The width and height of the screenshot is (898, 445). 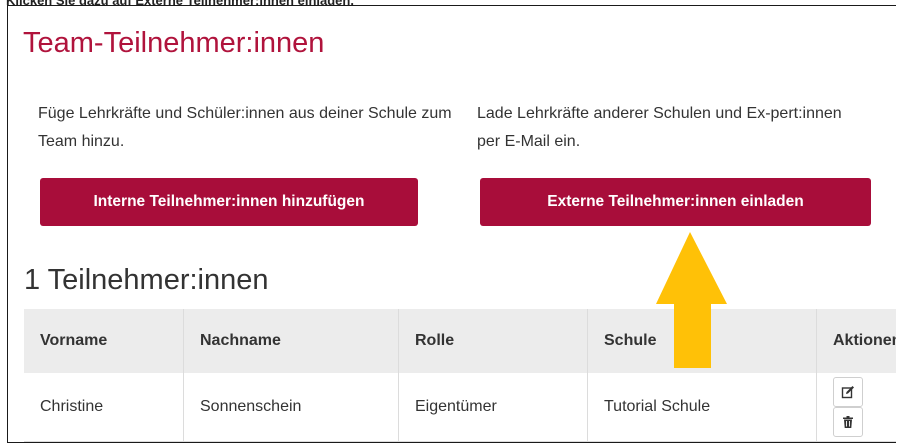 I want to click on column-header-school: Schule, so click(x=702, y=341).